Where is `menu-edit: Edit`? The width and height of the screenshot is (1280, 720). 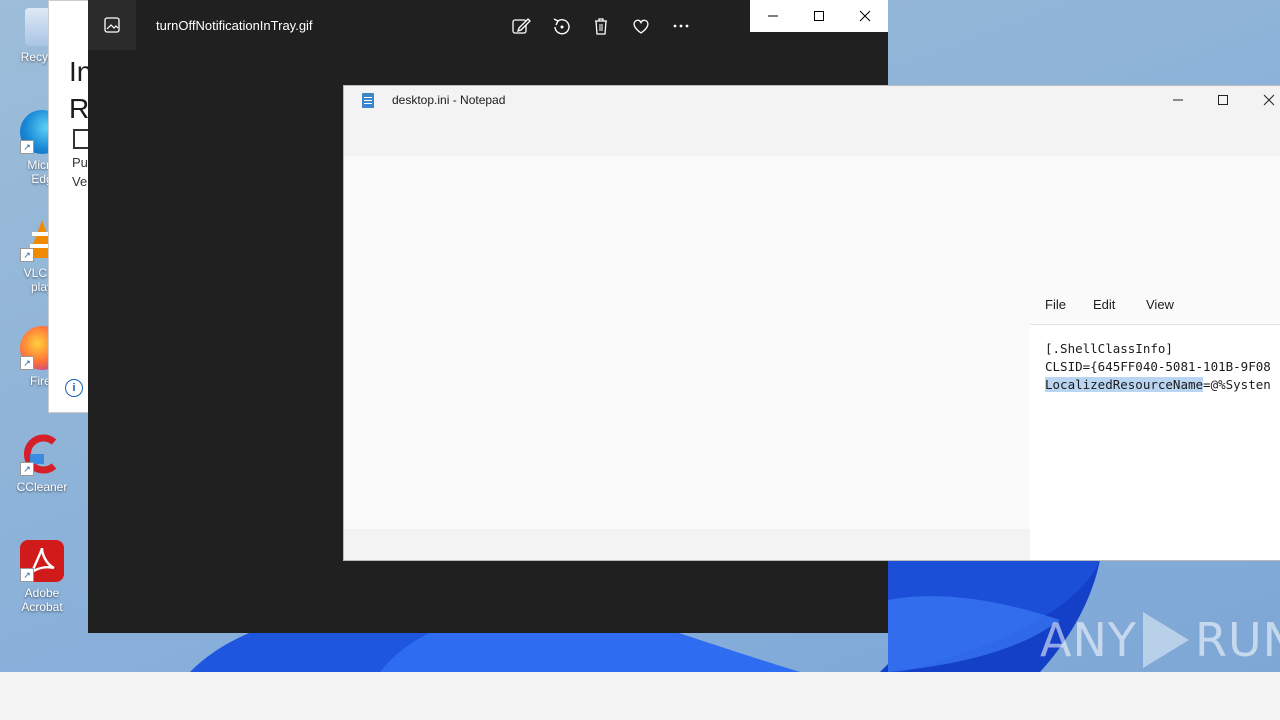
menu-edit: Edit is located at coordinates (1104, 304).